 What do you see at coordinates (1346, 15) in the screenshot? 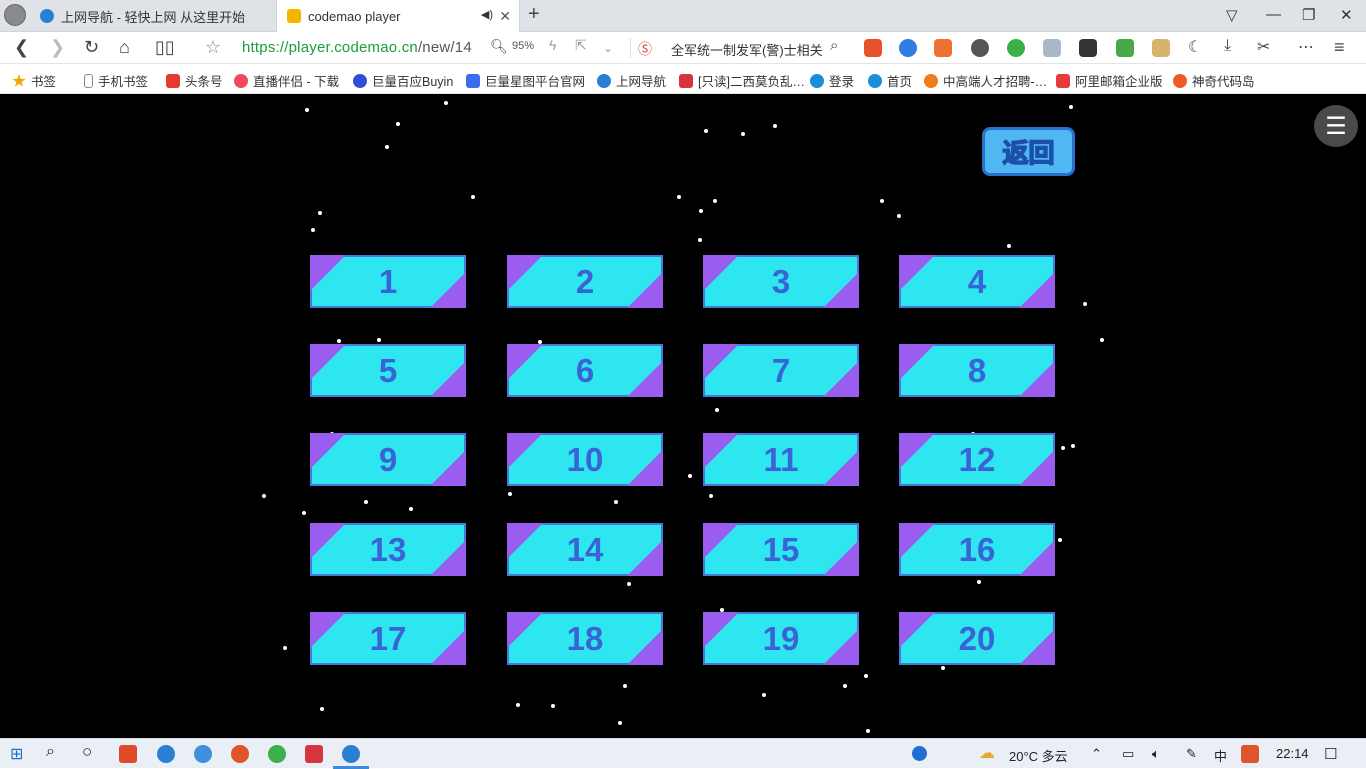
I see `close-window-icon: ✕` at bounding box center [1346, 15].